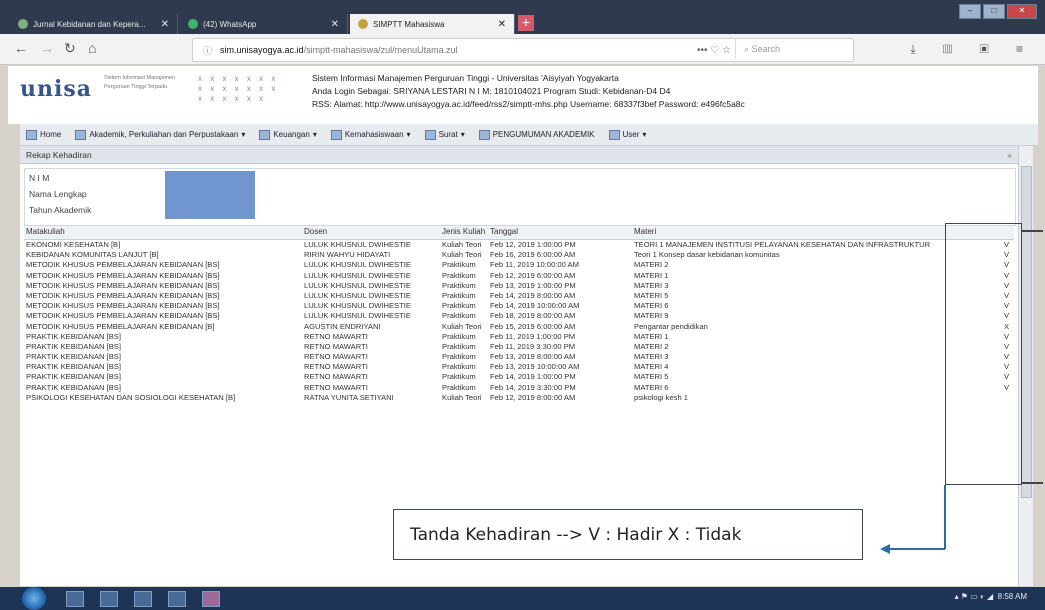  I want to click on explorer-icon, so click(75, 599).